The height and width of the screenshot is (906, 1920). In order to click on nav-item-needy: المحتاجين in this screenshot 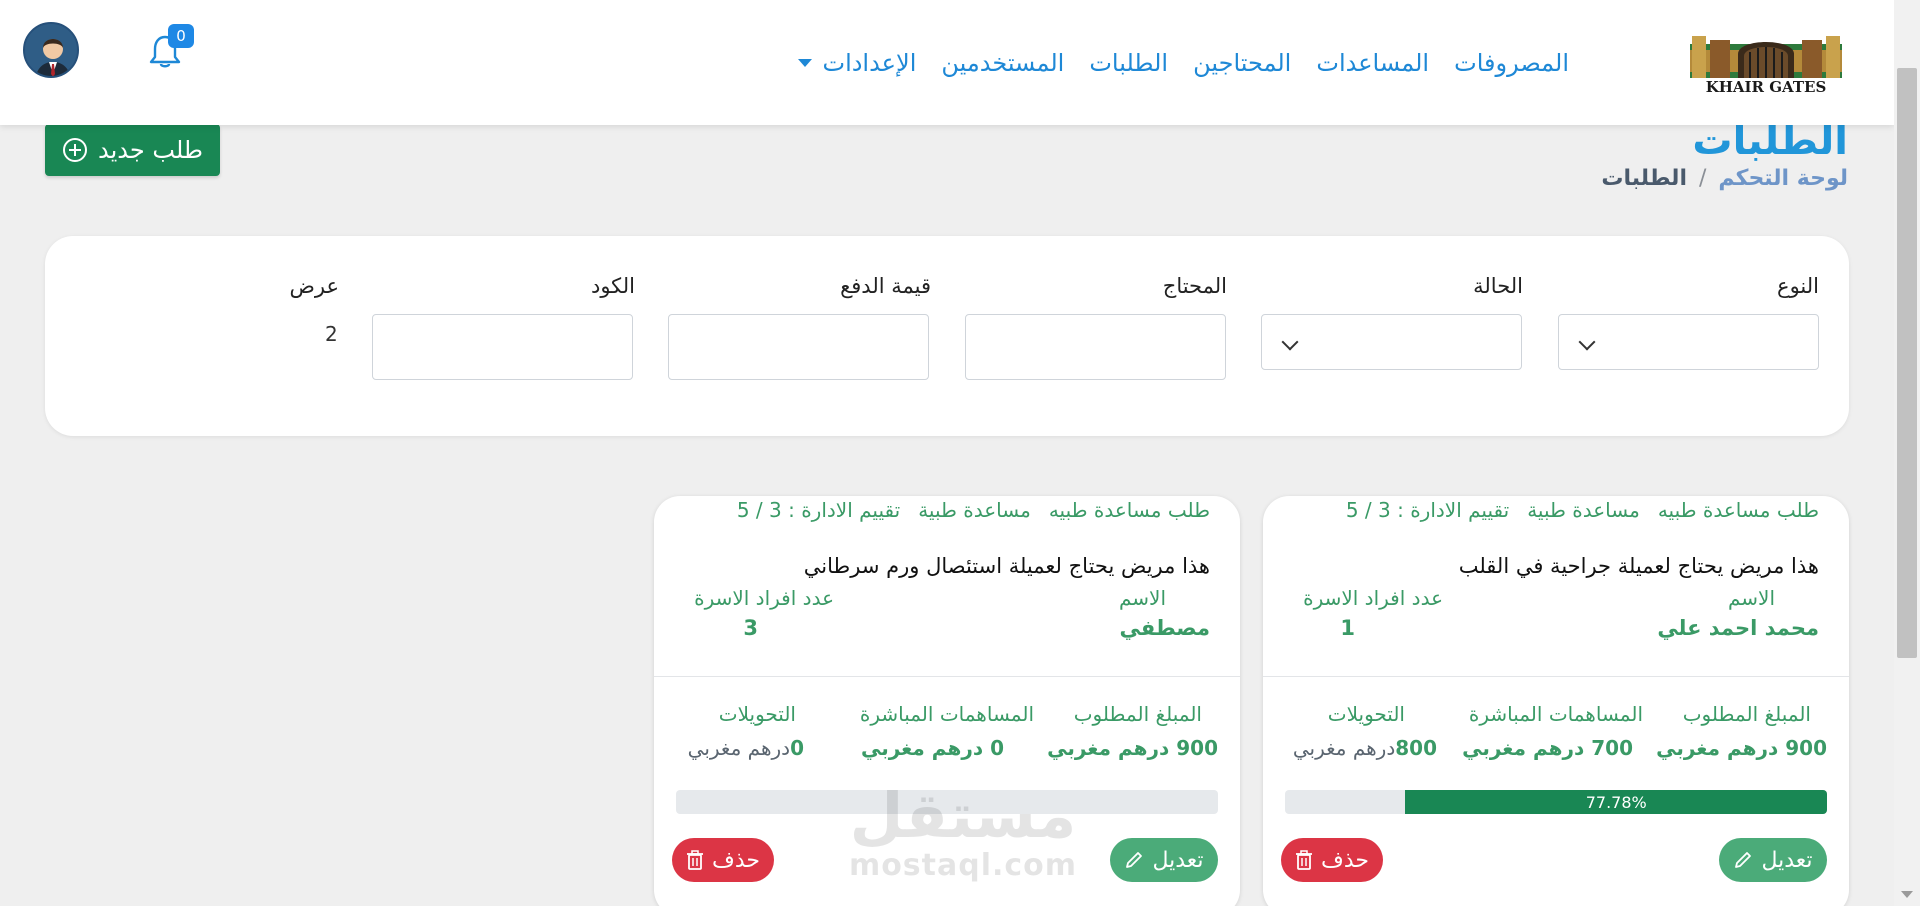, I will do `click(1242, 63)`.